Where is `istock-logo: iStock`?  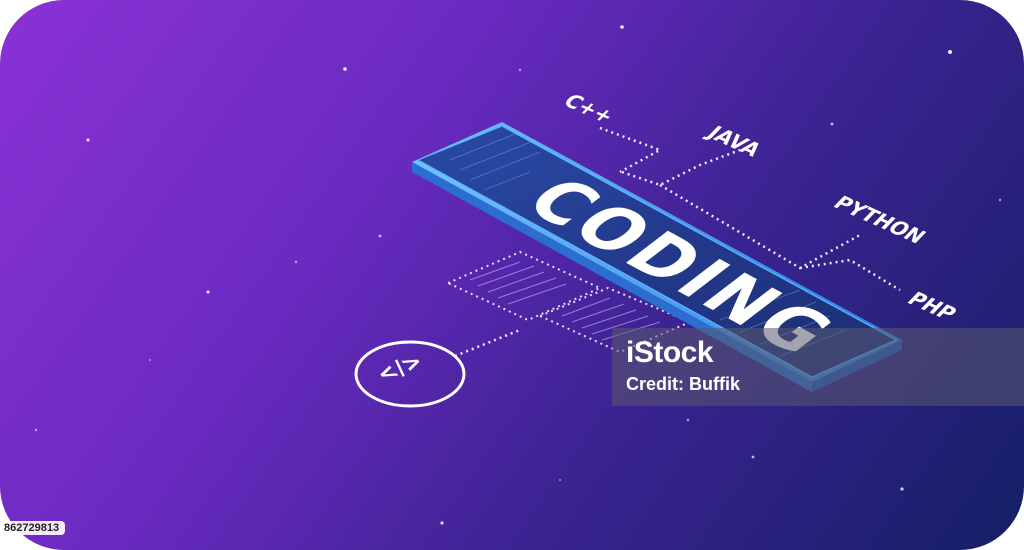 istock-logo: iStock is located at coordinates (670, 352).